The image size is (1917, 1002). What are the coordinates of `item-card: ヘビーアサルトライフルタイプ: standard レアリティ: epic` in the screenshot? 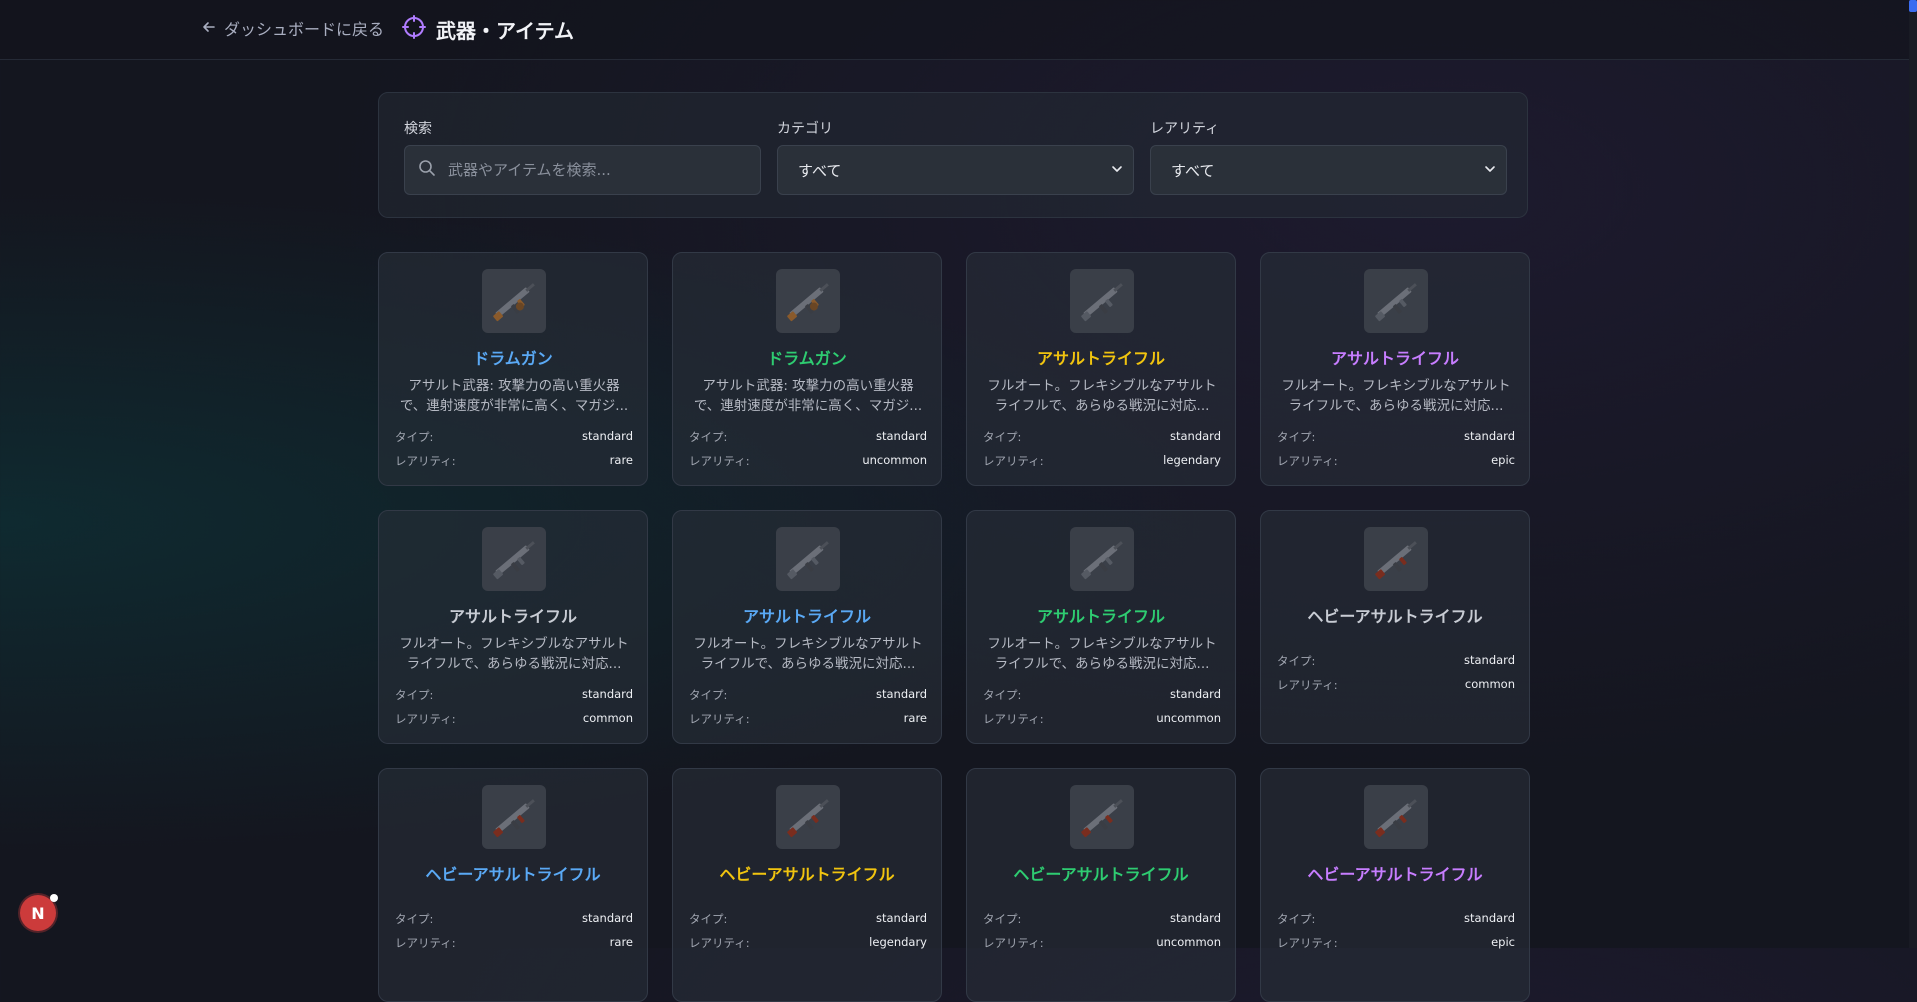 It's located at (1395, 885).